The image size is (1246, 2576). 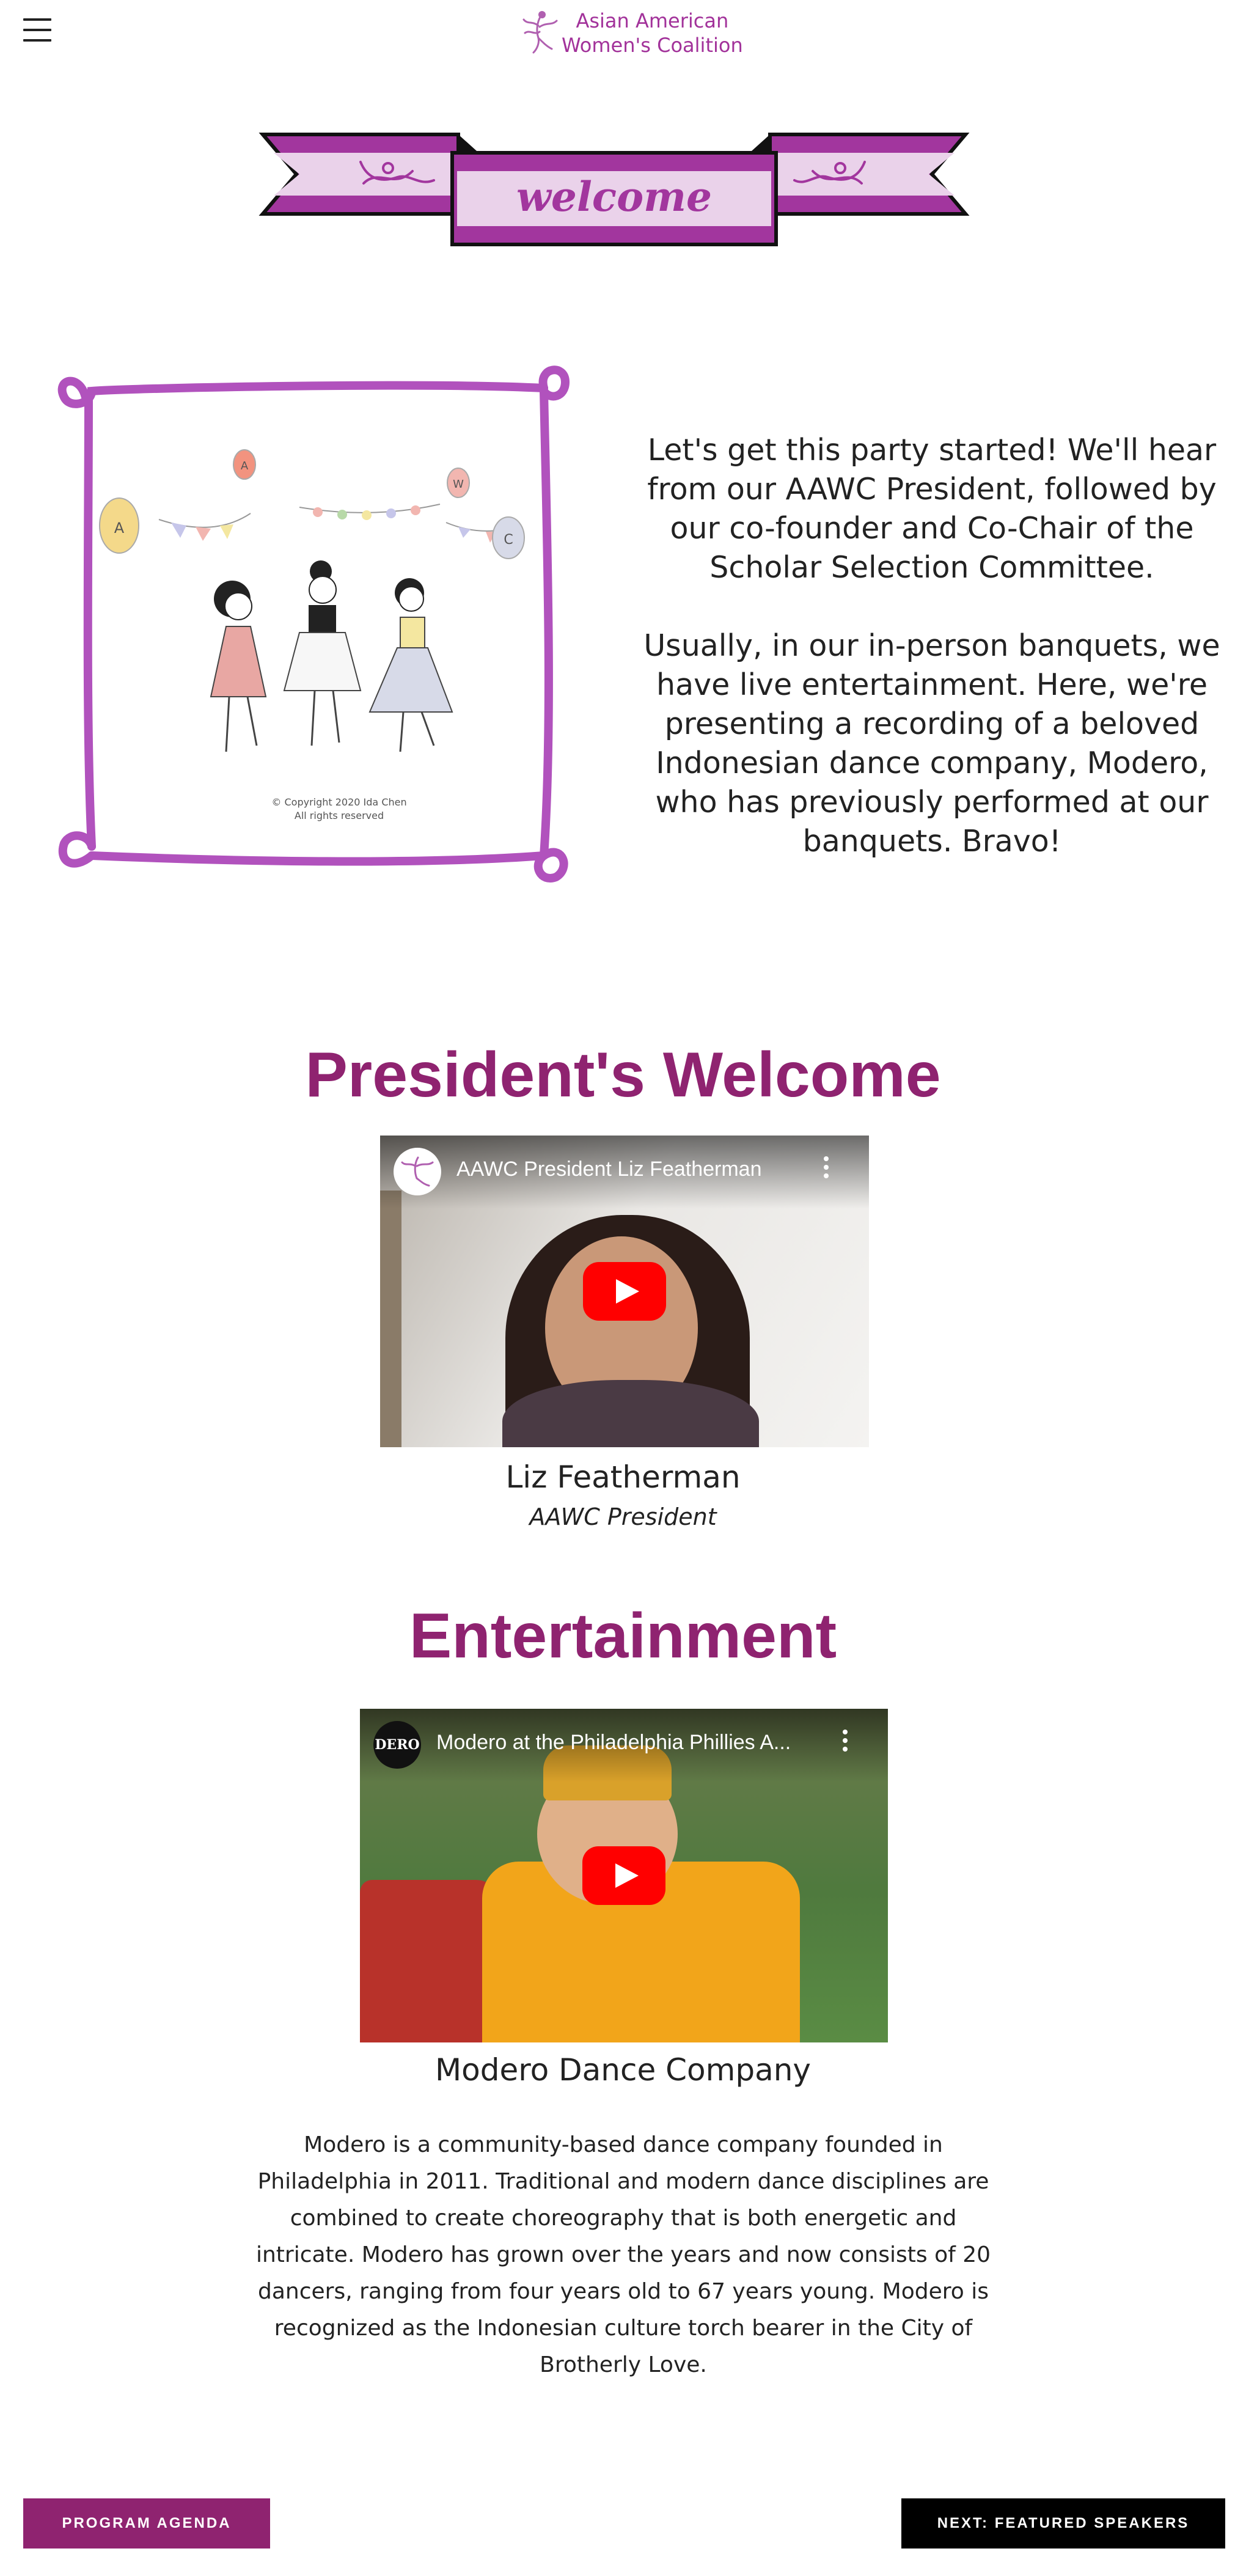 I want to click on program-agenda-button: PROGRAM AGENDA, so click(x=146, y=2523).